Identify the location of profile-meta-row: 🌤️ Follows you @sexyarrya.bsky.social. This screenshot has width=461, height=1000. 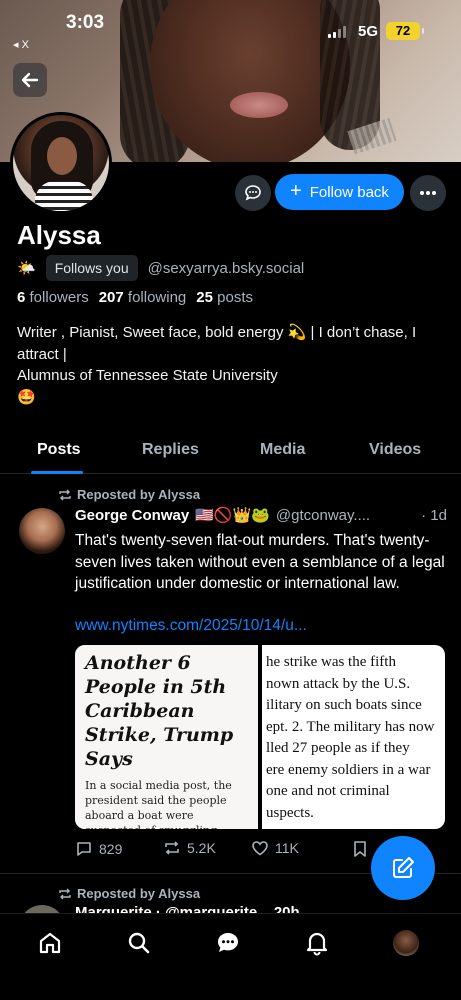
(160, 268).